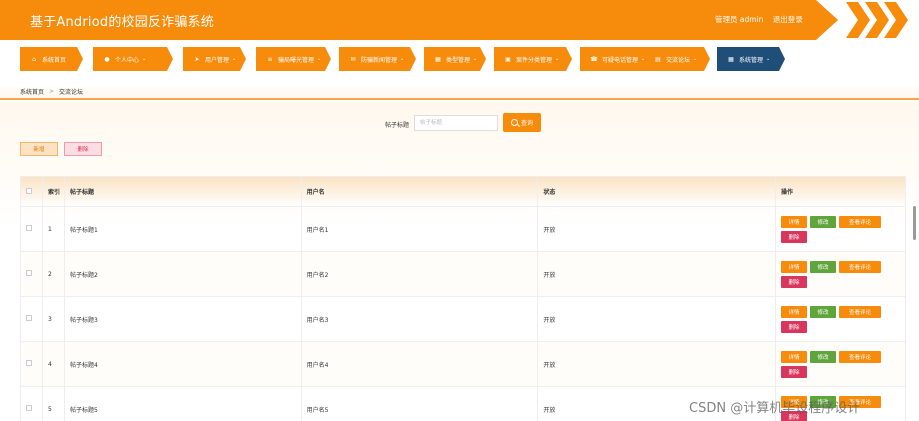 This screenshot has width=919, height=421. I want to click on table-row: 1 帖子标题1 用户名1 开放 详情 修改 查看评论 删除, so click(463, 229).